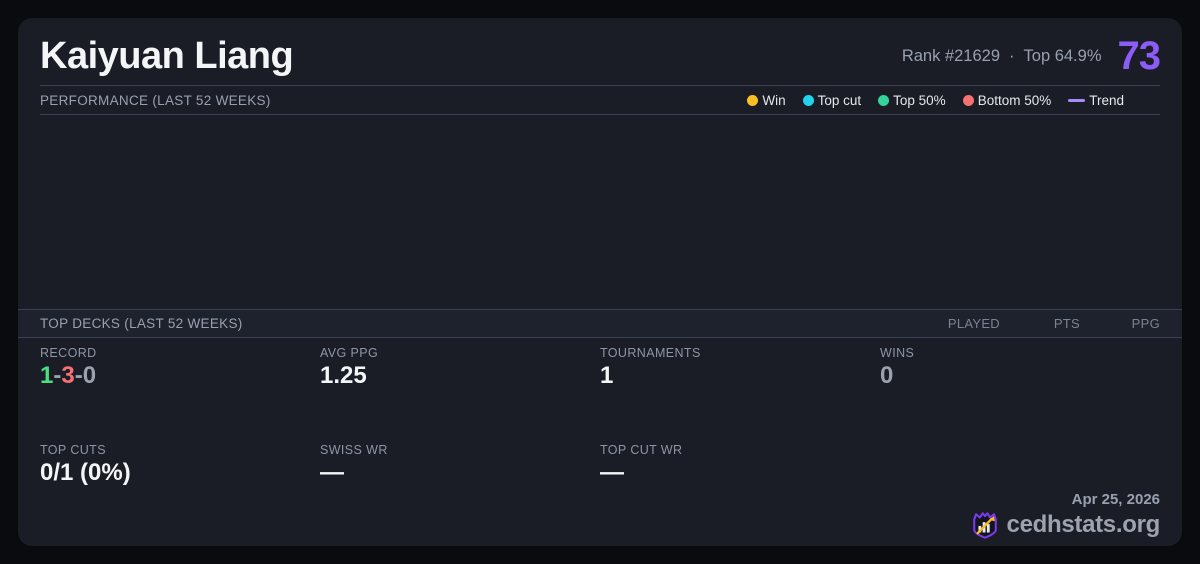 The image size is (1200, 564). I want to click on legend-item-win: Win, so click(766, 100).